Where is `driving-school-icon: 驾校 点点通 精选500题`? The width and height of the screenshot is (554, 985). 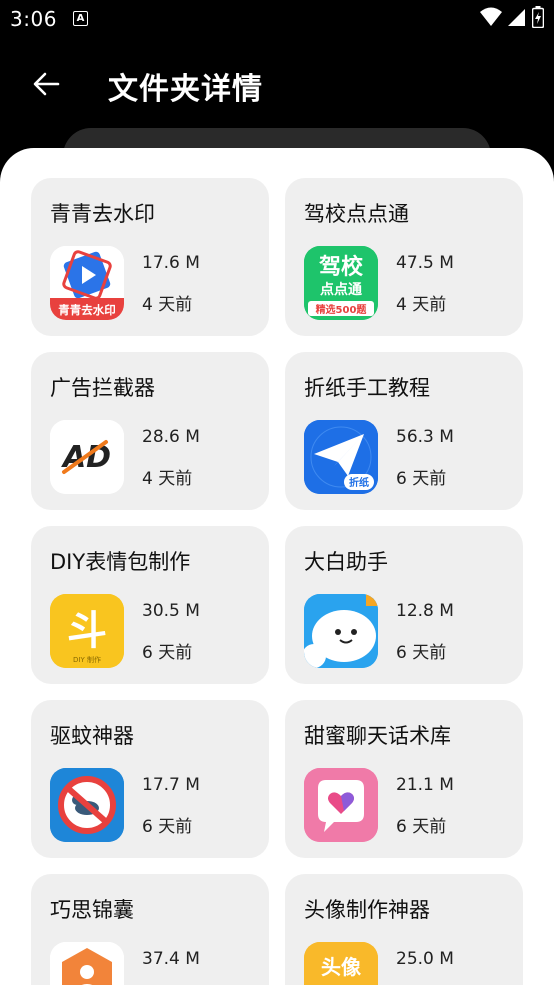 driving-school-icon: 驾校 点点通 精选500题 is located at coordinates (341, 283).